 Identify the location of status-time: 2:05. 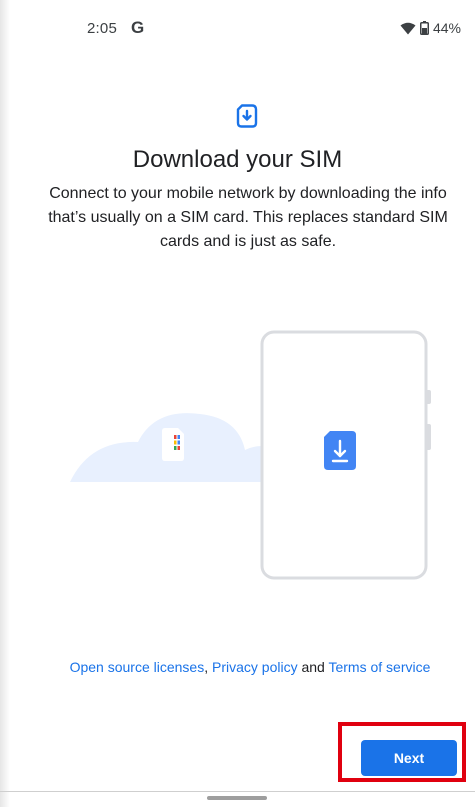
(102, 28).